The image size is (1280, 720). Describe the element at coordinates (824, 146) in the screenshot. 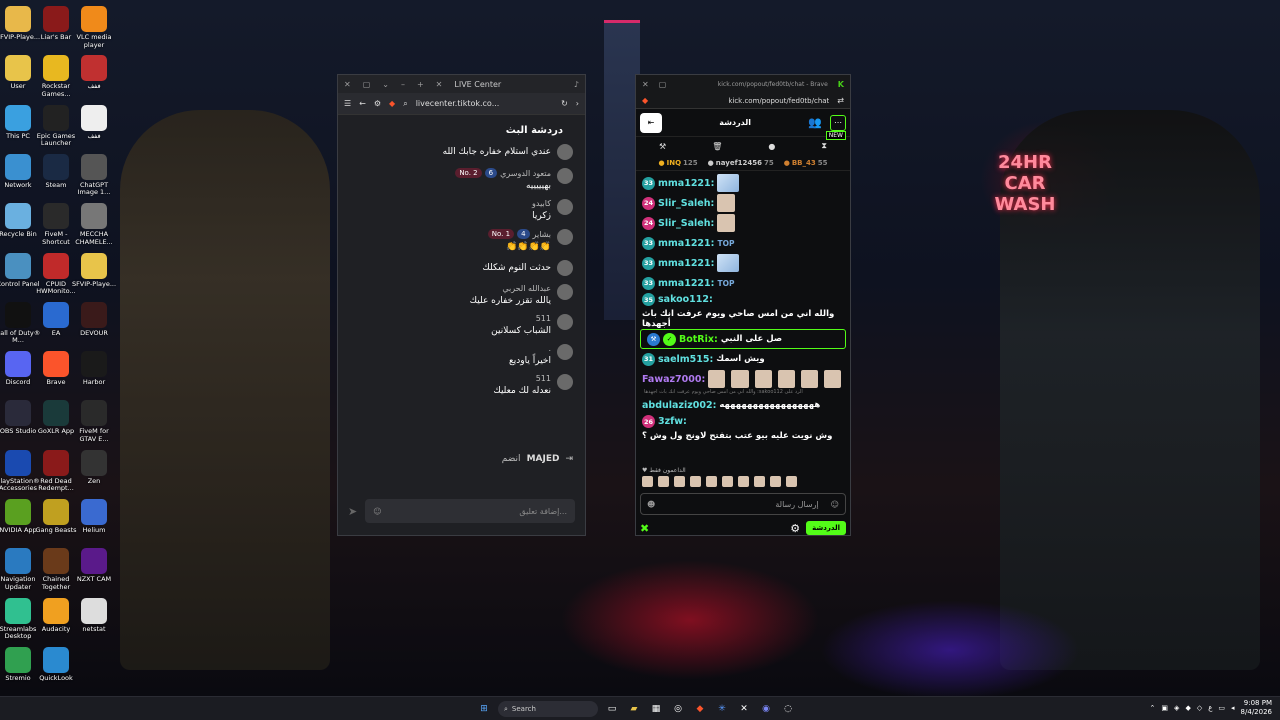

I see `hourglass-icon: ⧗` at that location.